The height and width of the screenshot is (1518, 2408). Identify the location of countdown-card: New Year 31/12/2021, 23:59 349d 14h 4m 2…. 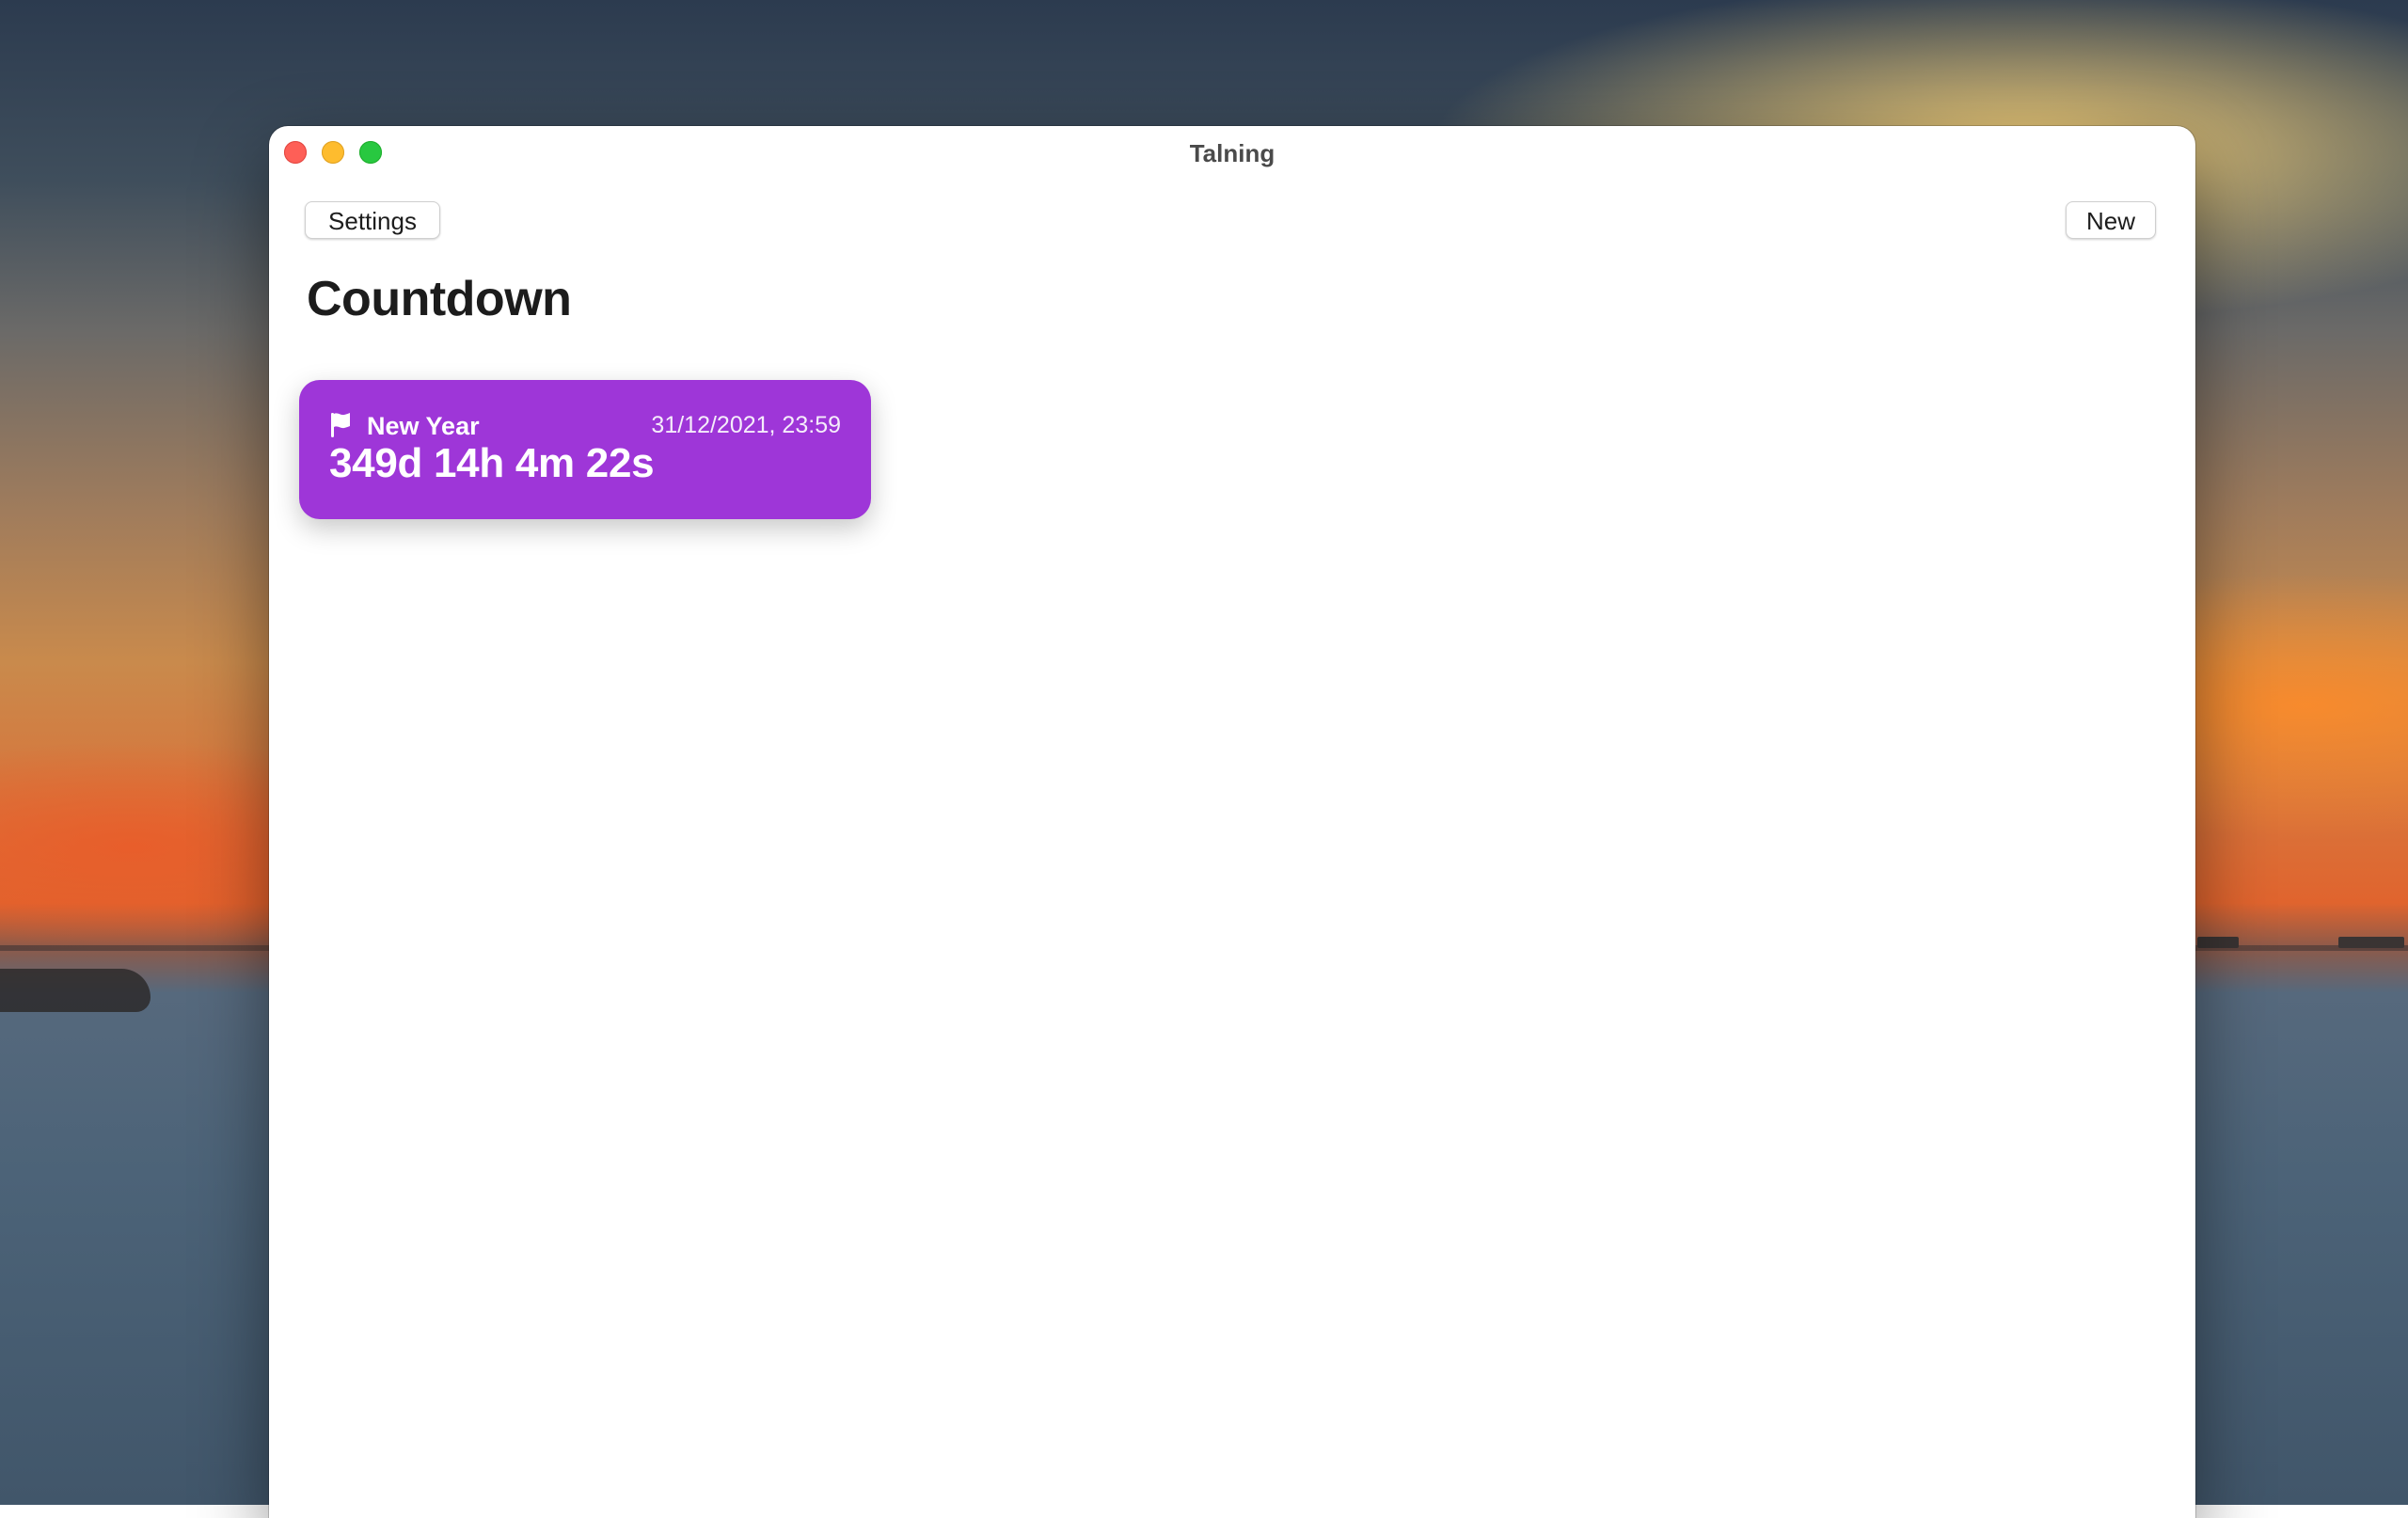
(585, 450).